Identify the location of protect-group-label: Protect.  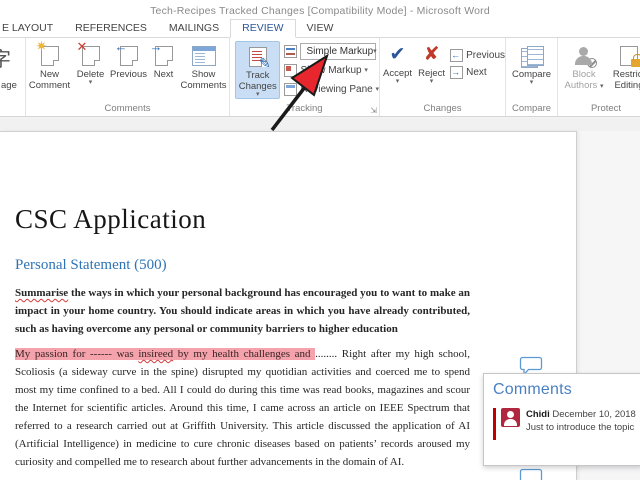
(606, 108).